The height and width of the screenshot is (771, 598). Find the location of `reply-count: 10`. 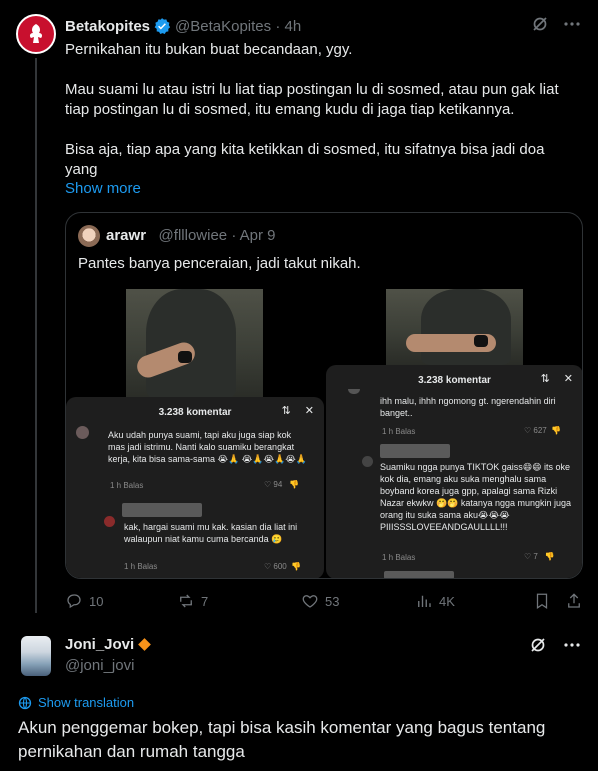

reply-count: 10 is located at coordinates (96, 601).